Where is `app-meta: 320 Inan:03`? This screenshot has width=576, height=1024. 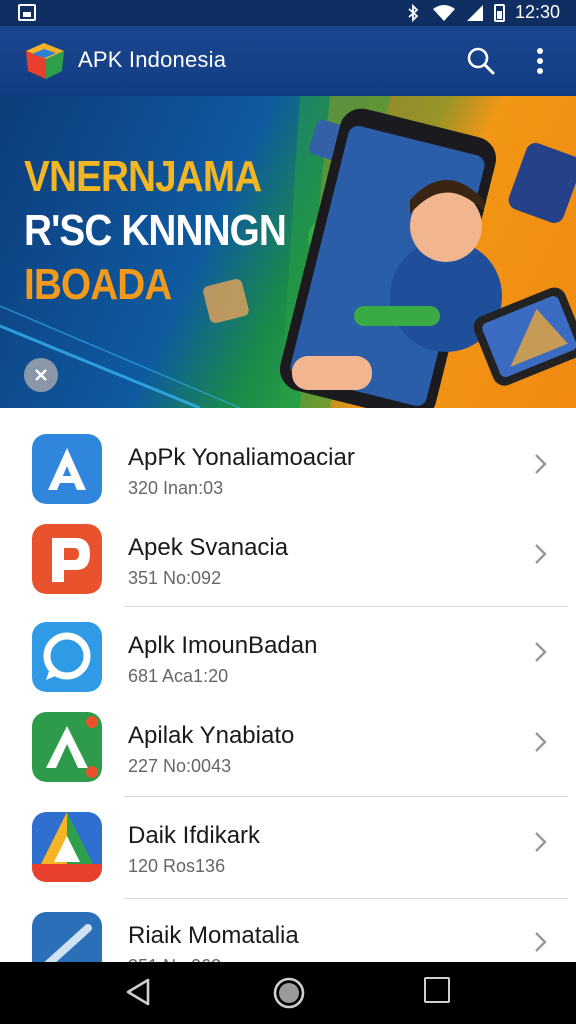 app-meta: 320 Inan:03 is located at coordinates (176, 488).